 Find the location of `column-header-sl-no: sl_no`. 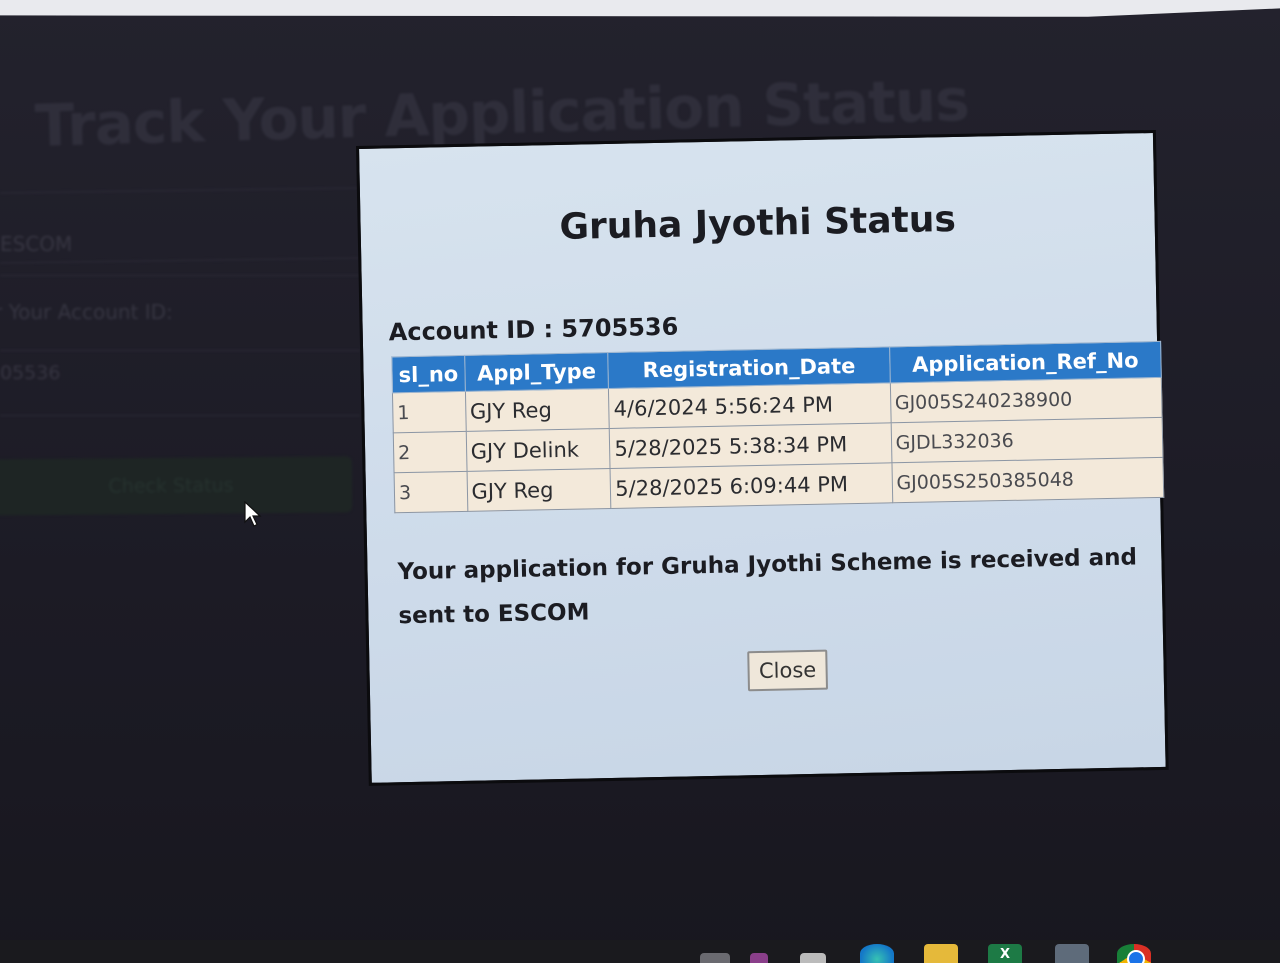

column-header-sl-no: sl_no is located at coordinates (428, 374).